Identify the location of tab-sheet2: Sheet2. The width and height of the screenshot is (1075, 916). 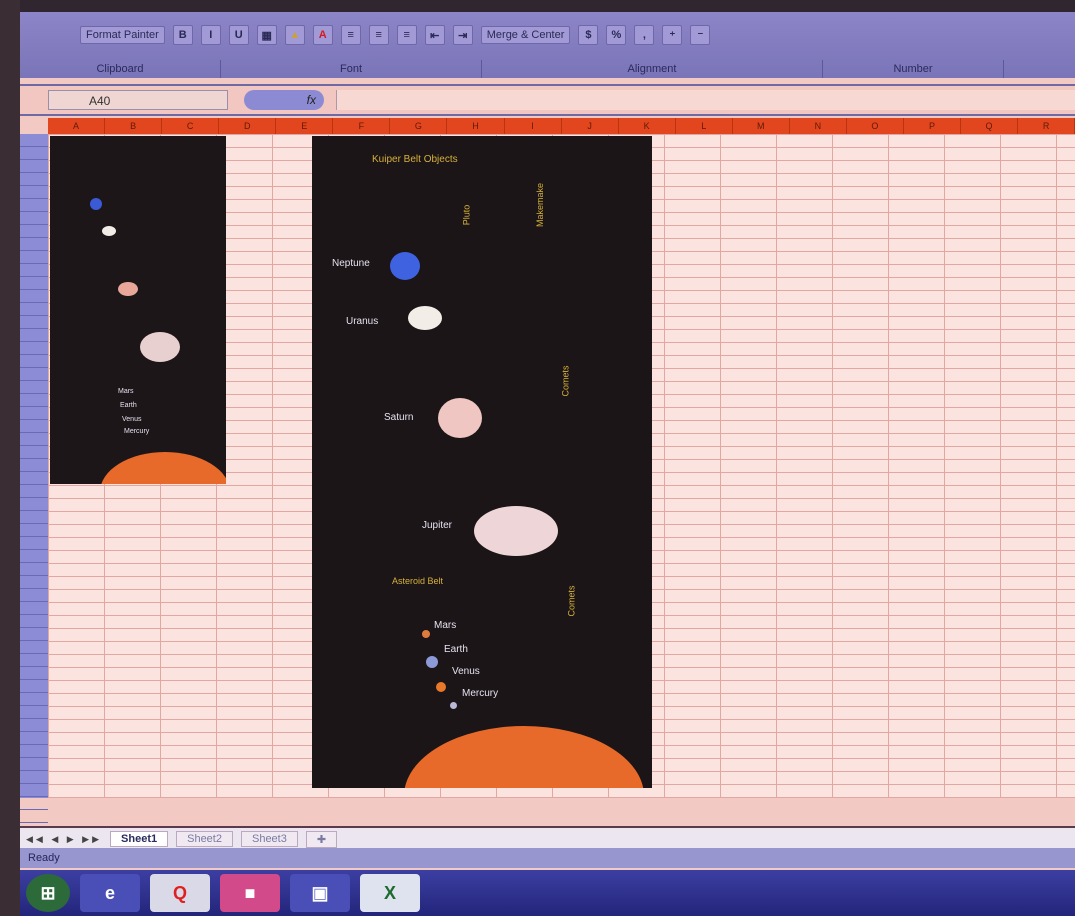
(204, 839).